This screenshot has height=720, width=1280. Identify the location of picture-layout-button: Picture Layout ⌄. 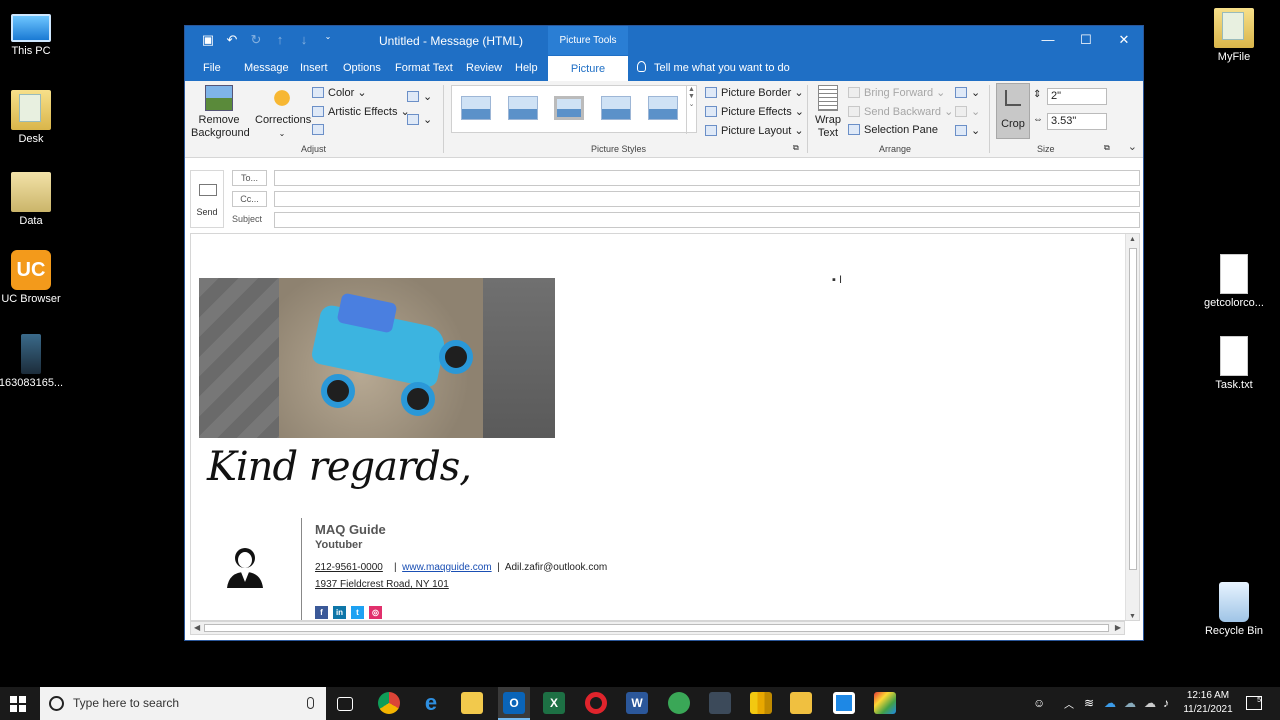
(754, 130).